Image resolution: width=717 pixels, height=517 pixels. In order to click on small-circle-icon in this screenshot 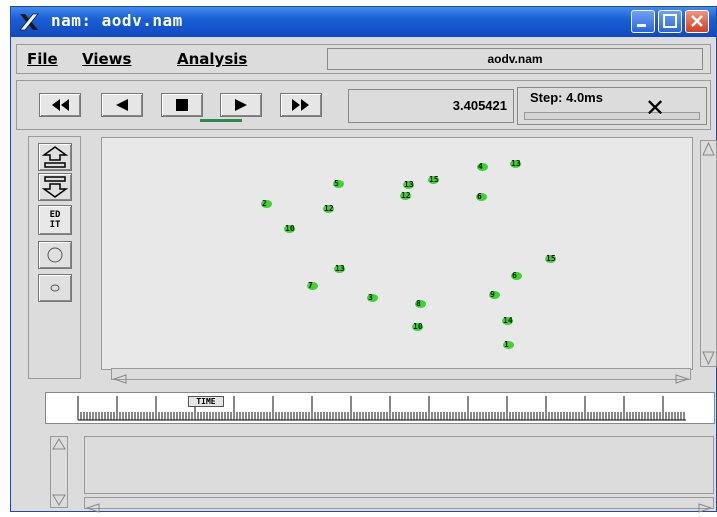, I will do `click(55, 288)`.